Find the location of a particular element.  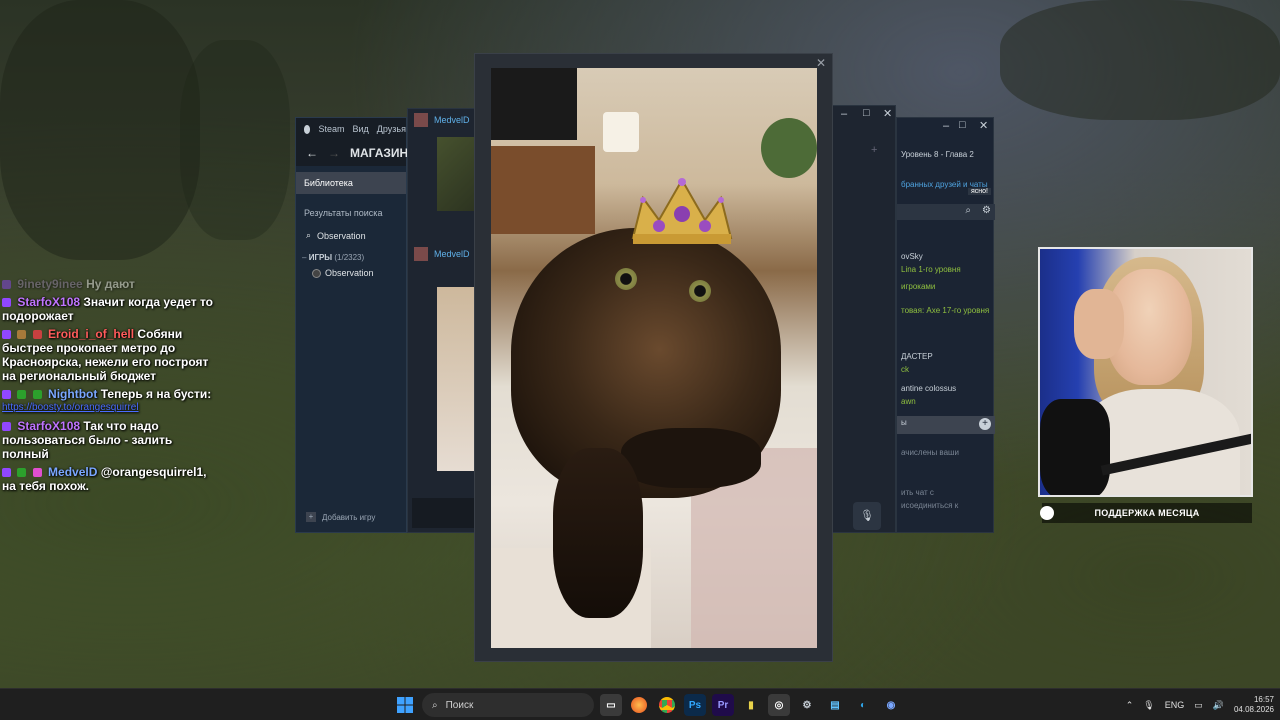

taskbar-search: ⌕ Поиск is located at coordinates (508, 705).